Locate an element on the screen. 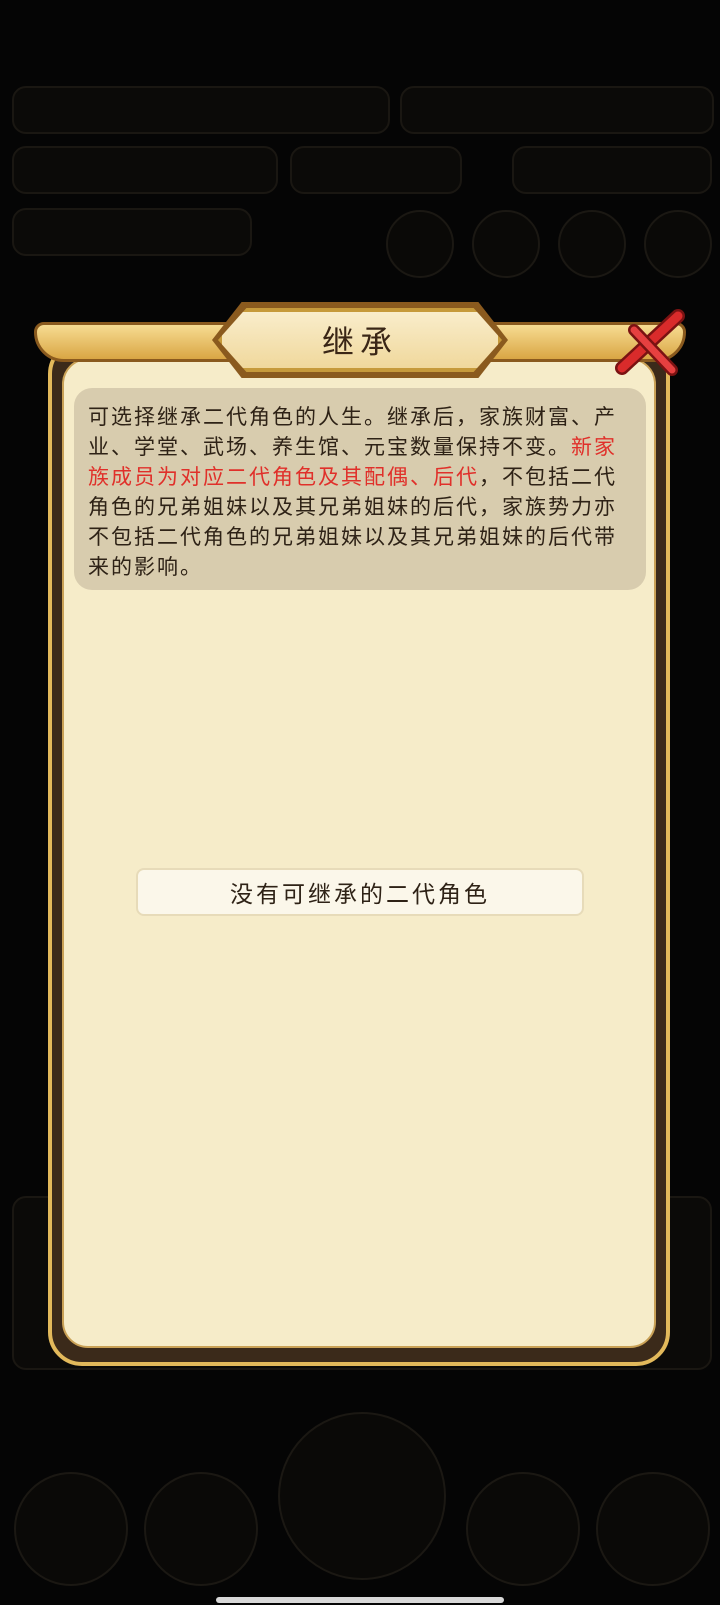 This screenshot has width=720, height=1605. title-plate: 继承 is located at coordinates (360, 340).